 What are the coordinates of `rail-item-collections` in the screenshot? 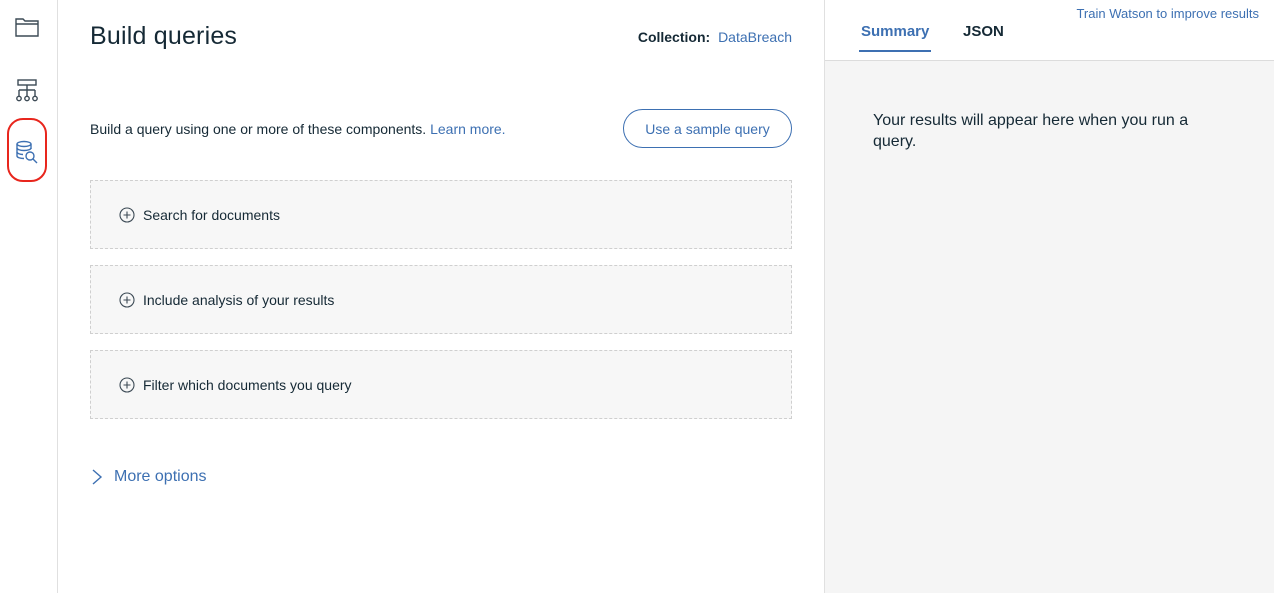 It's located at (27, 26).